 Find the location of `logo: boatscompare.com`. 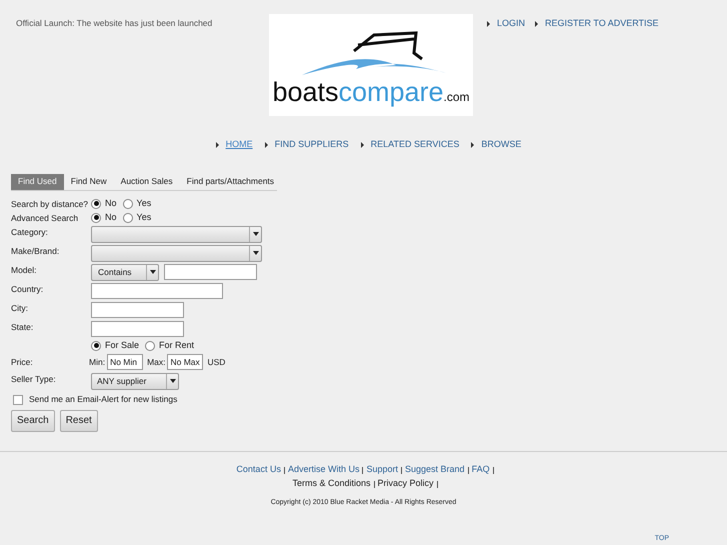

logo: boatscompare.com is located at coordinates (371, 65).